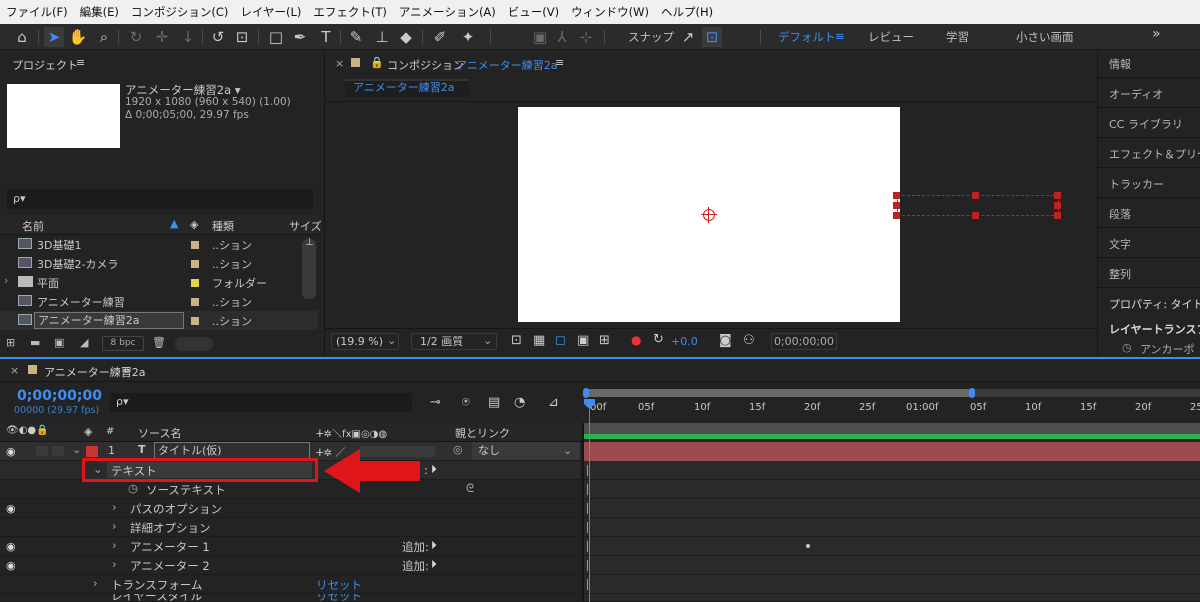 Image resolution: width=1200 pixels, height=602 pixels. I want to click on selection-tool-icon: ➤, so click(54, 37).